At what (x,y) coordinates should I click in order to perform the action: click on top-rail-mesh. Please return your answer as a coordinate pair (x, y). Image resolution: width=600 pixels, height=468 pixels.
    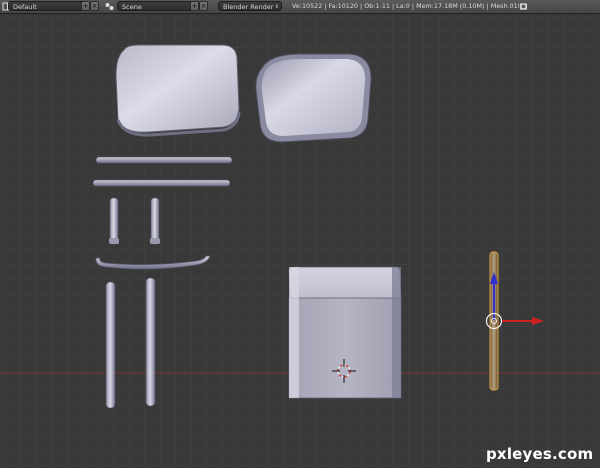
    Looking at the image, I should click on (164, 160).